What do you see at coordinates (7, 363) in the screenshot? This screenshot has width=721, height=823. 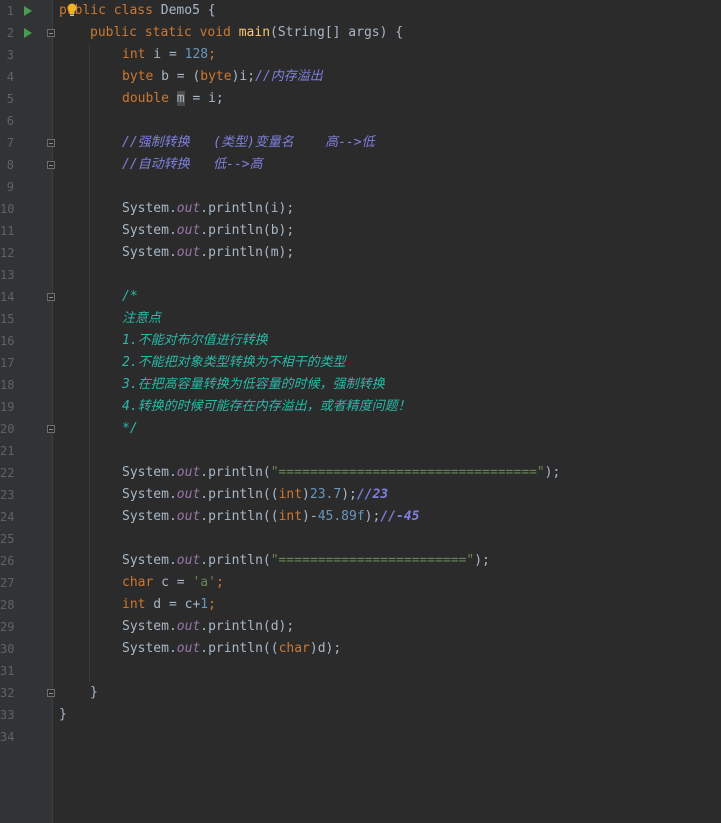 I see `line-number: 17` at bounding box center [7, 363].